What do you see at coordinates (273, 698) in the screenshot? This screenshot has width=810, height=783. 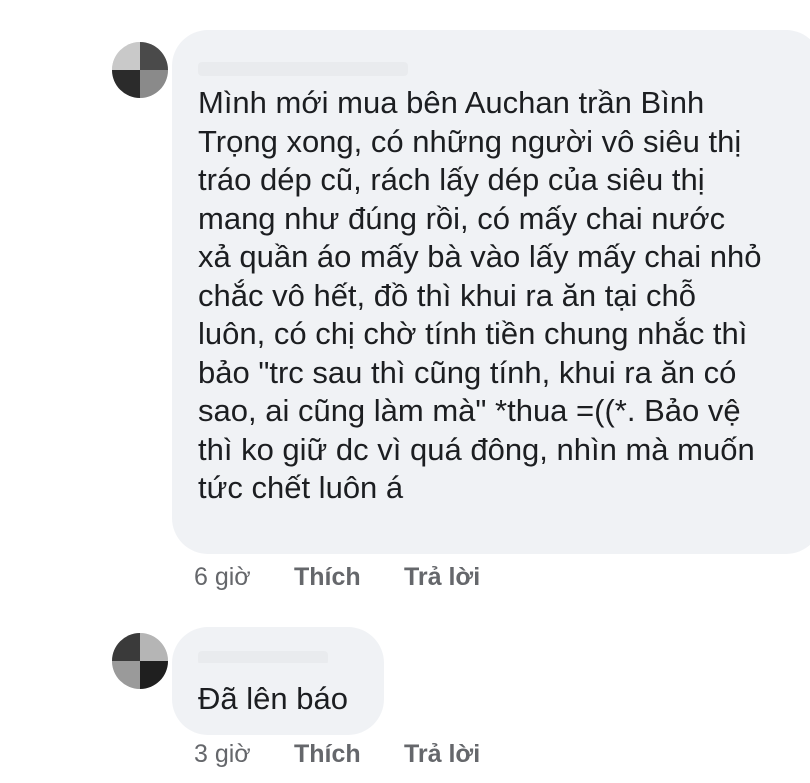 I see `comment-text: Đã lên báo` at bounding box center [273, 698].